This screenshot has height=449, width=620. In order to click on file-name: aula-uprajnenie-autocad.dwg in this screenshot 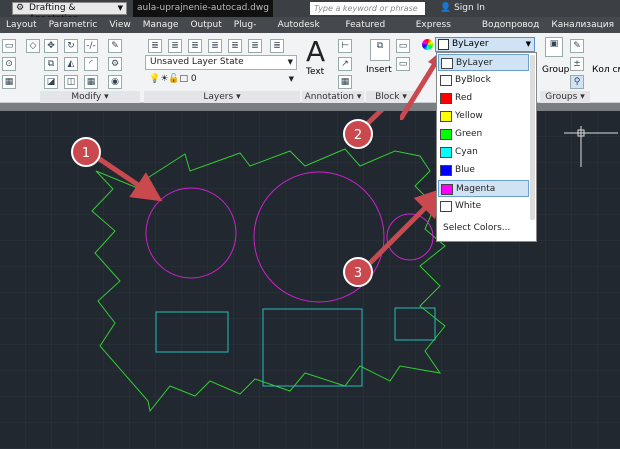, I will do `click(203, 8)`.